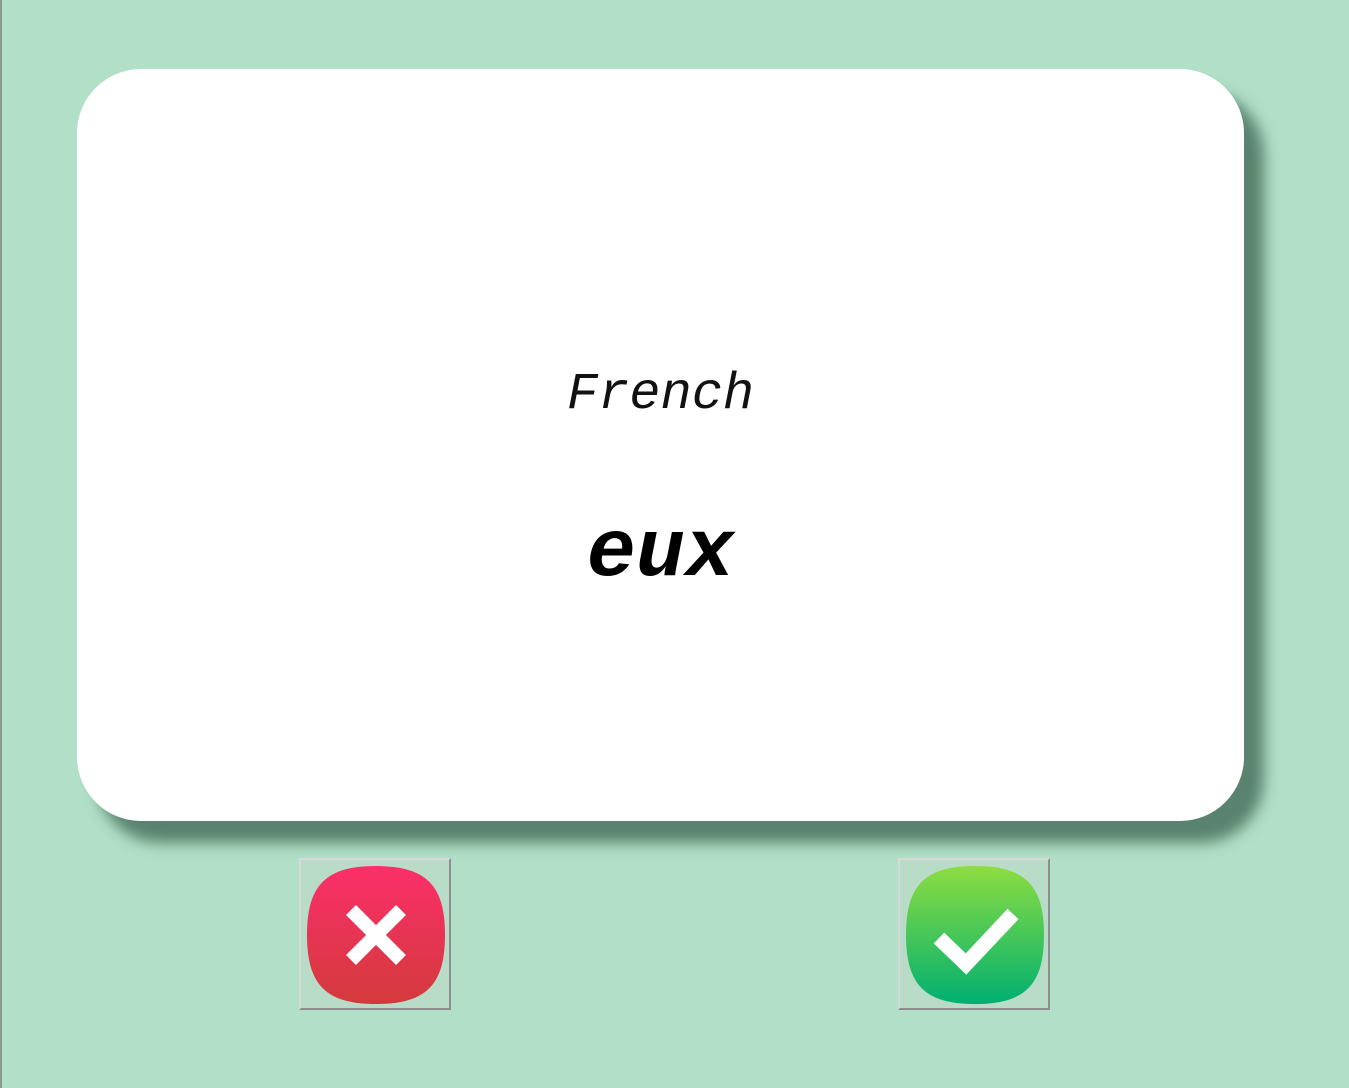 The width and height of the screenshot is (1349, 1088). I want to click on window-edge, so click(1, 544).